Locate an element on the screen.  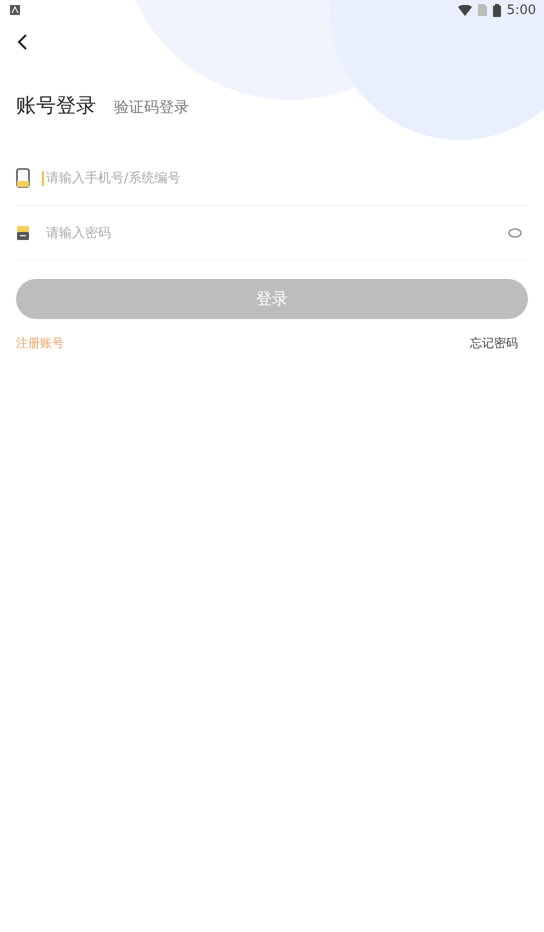
clock-time: 5:00 is located at coordinates (521, 10).